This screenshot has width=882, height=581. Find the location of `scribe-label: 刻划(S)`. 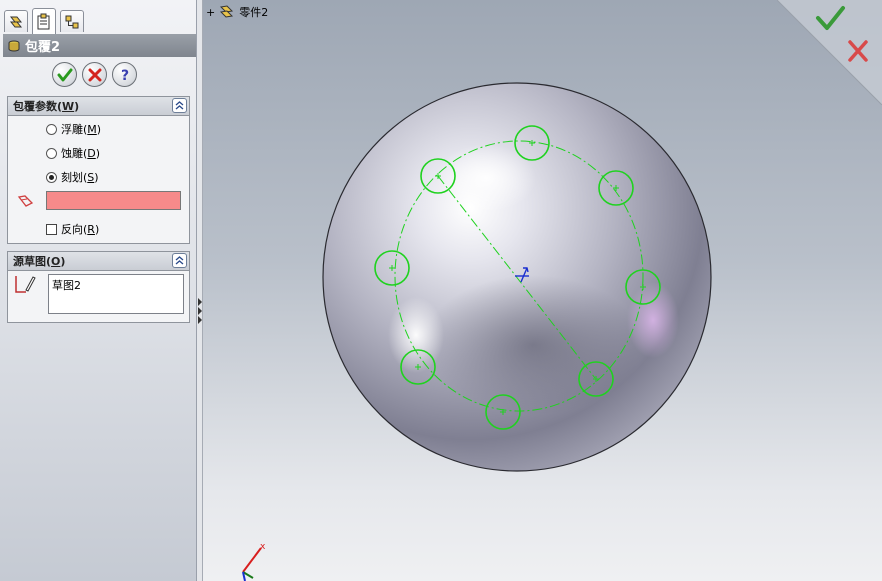

scribe-label: 刻划(S) is located at coordinates (80, 177).